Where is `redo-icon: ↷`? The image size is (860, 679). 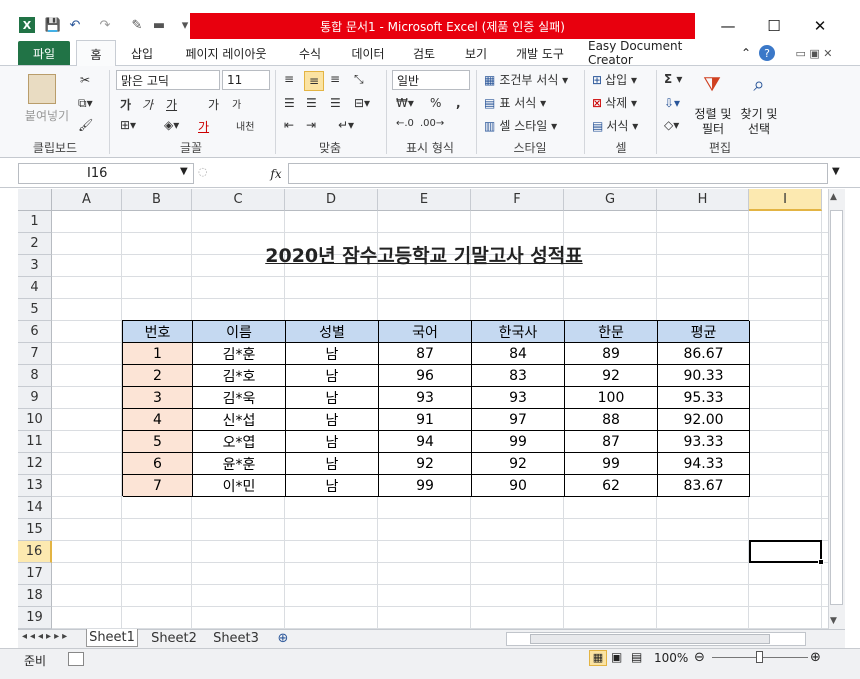 redo-icon: ↷ is located at coordinates (105, 25).